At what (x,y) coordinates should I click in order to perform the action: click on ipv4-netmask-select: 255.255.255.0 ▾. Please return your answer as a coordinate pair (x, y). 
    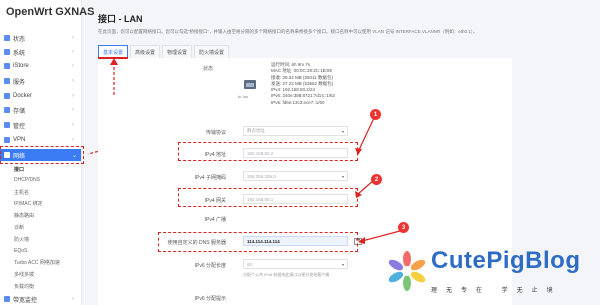
    Looking at the image, I should click on (295, 176).